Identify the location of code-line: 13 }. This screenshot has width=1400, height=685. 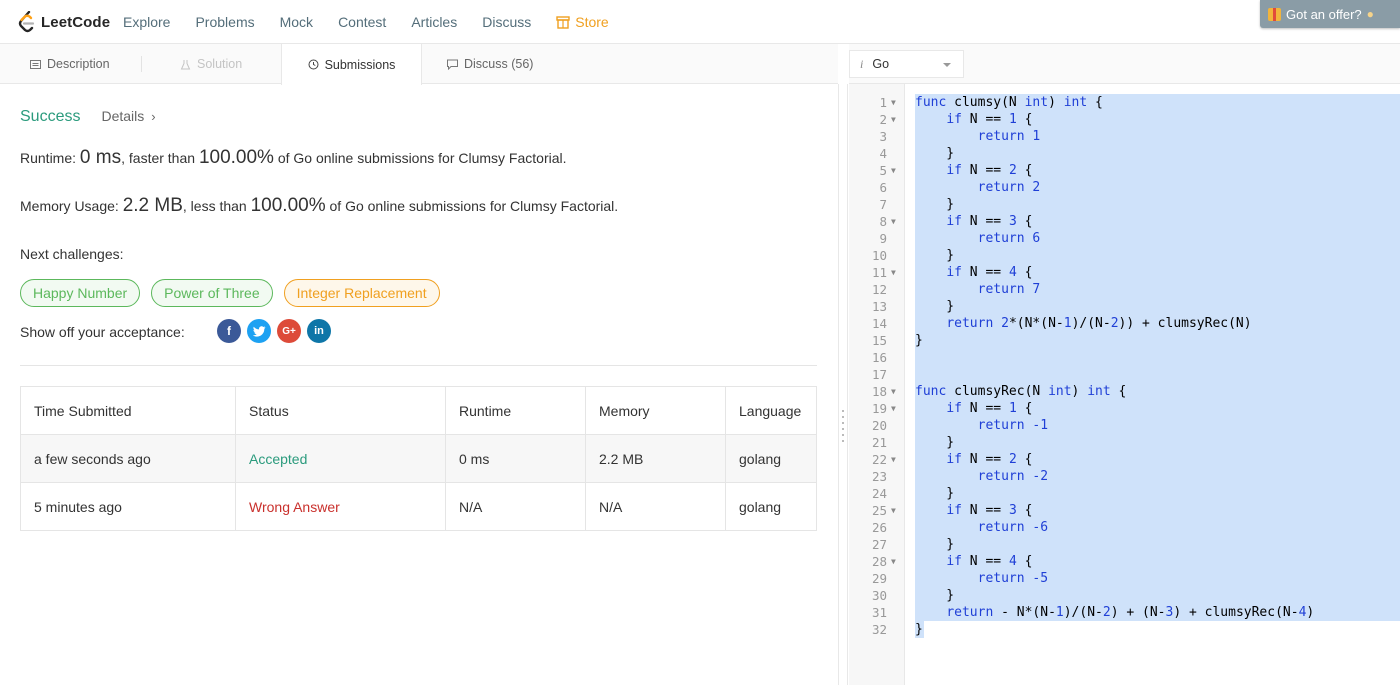
(1136, 306).